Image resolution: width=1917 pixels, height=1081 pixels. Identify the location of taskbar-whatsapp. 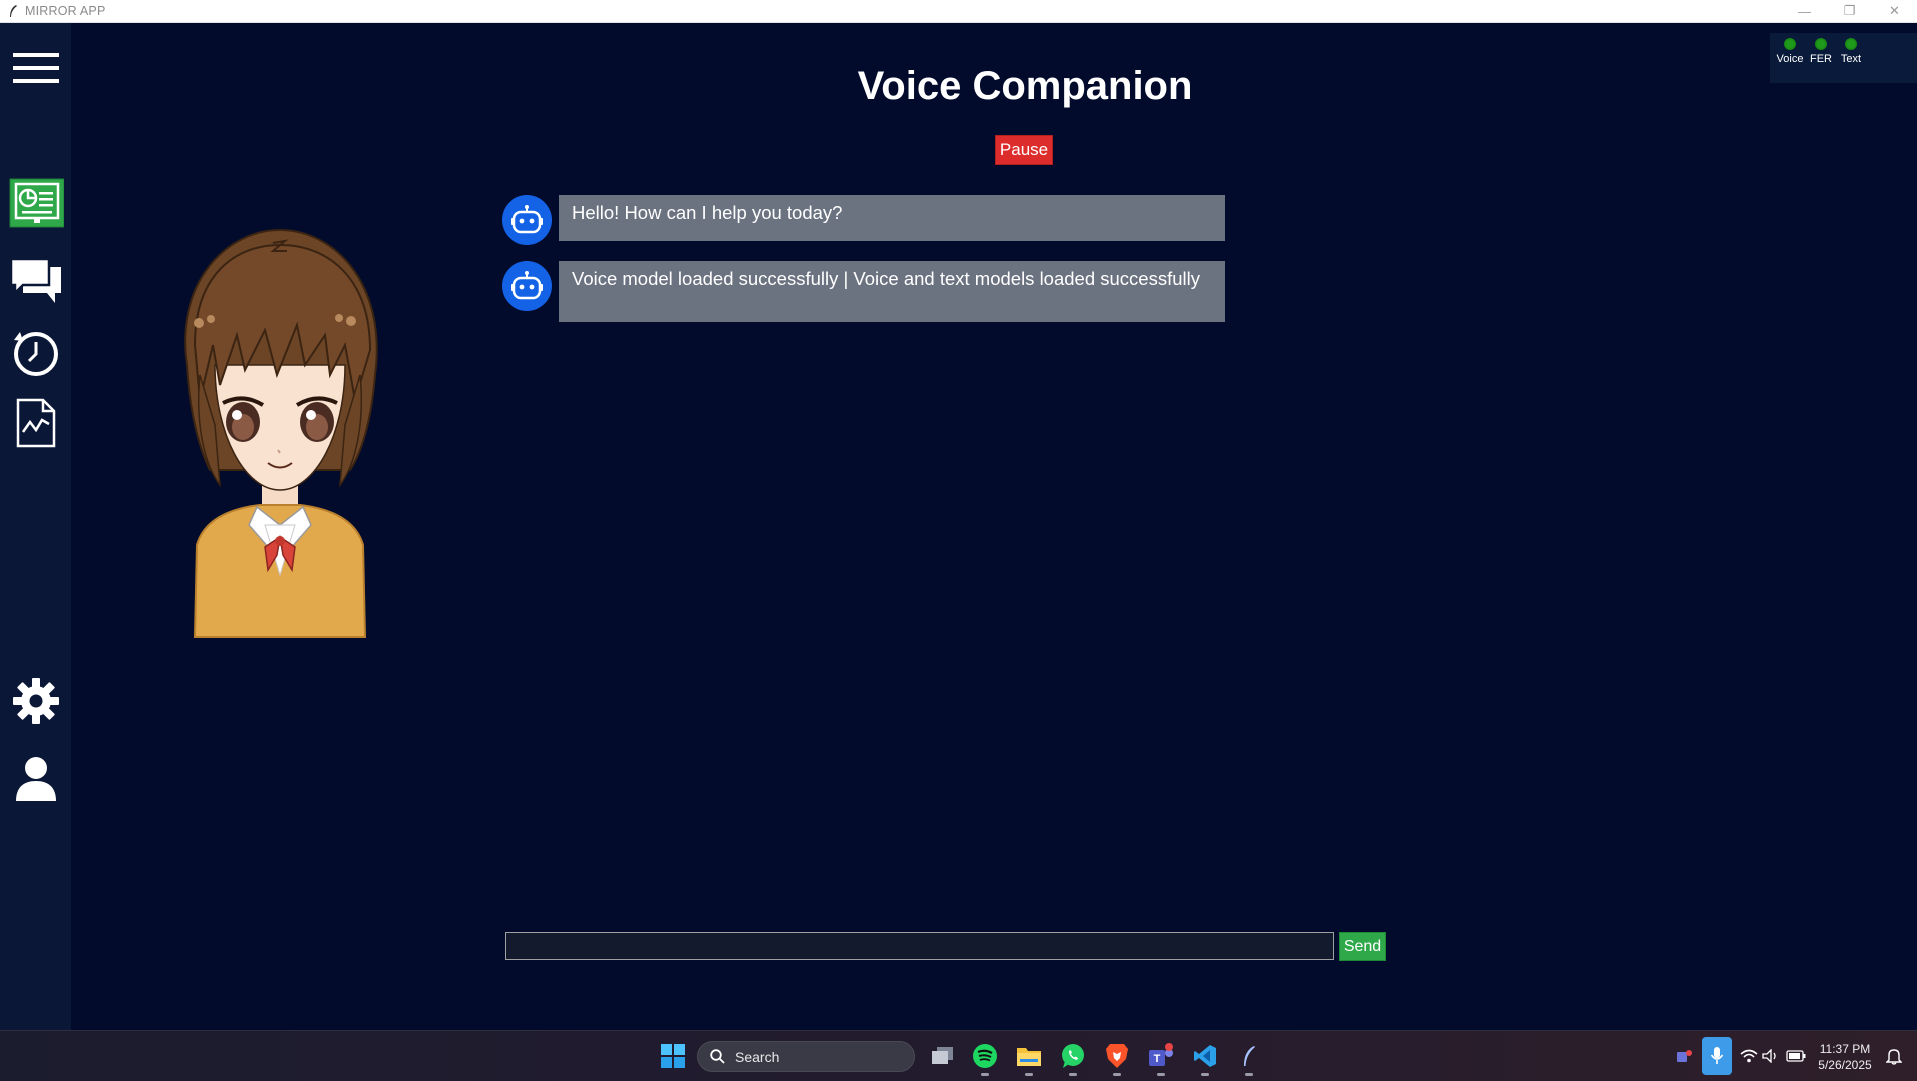
(1073, 1058).